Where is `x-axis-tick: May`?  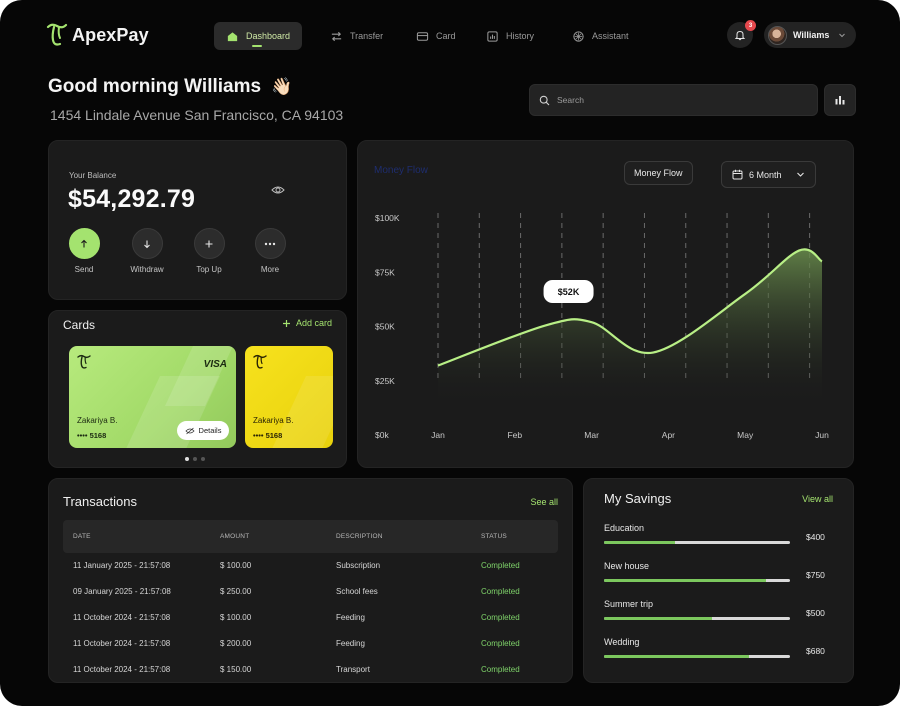 x-axis-tick: May is located at coordinates (745, 435).